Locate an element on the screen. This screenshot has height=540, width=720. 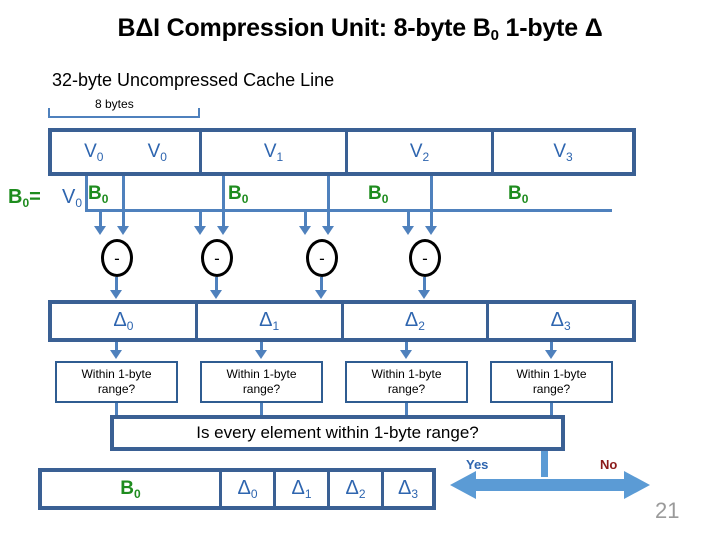
decision-double-arrow-icon is located at coordinates (550, 485).